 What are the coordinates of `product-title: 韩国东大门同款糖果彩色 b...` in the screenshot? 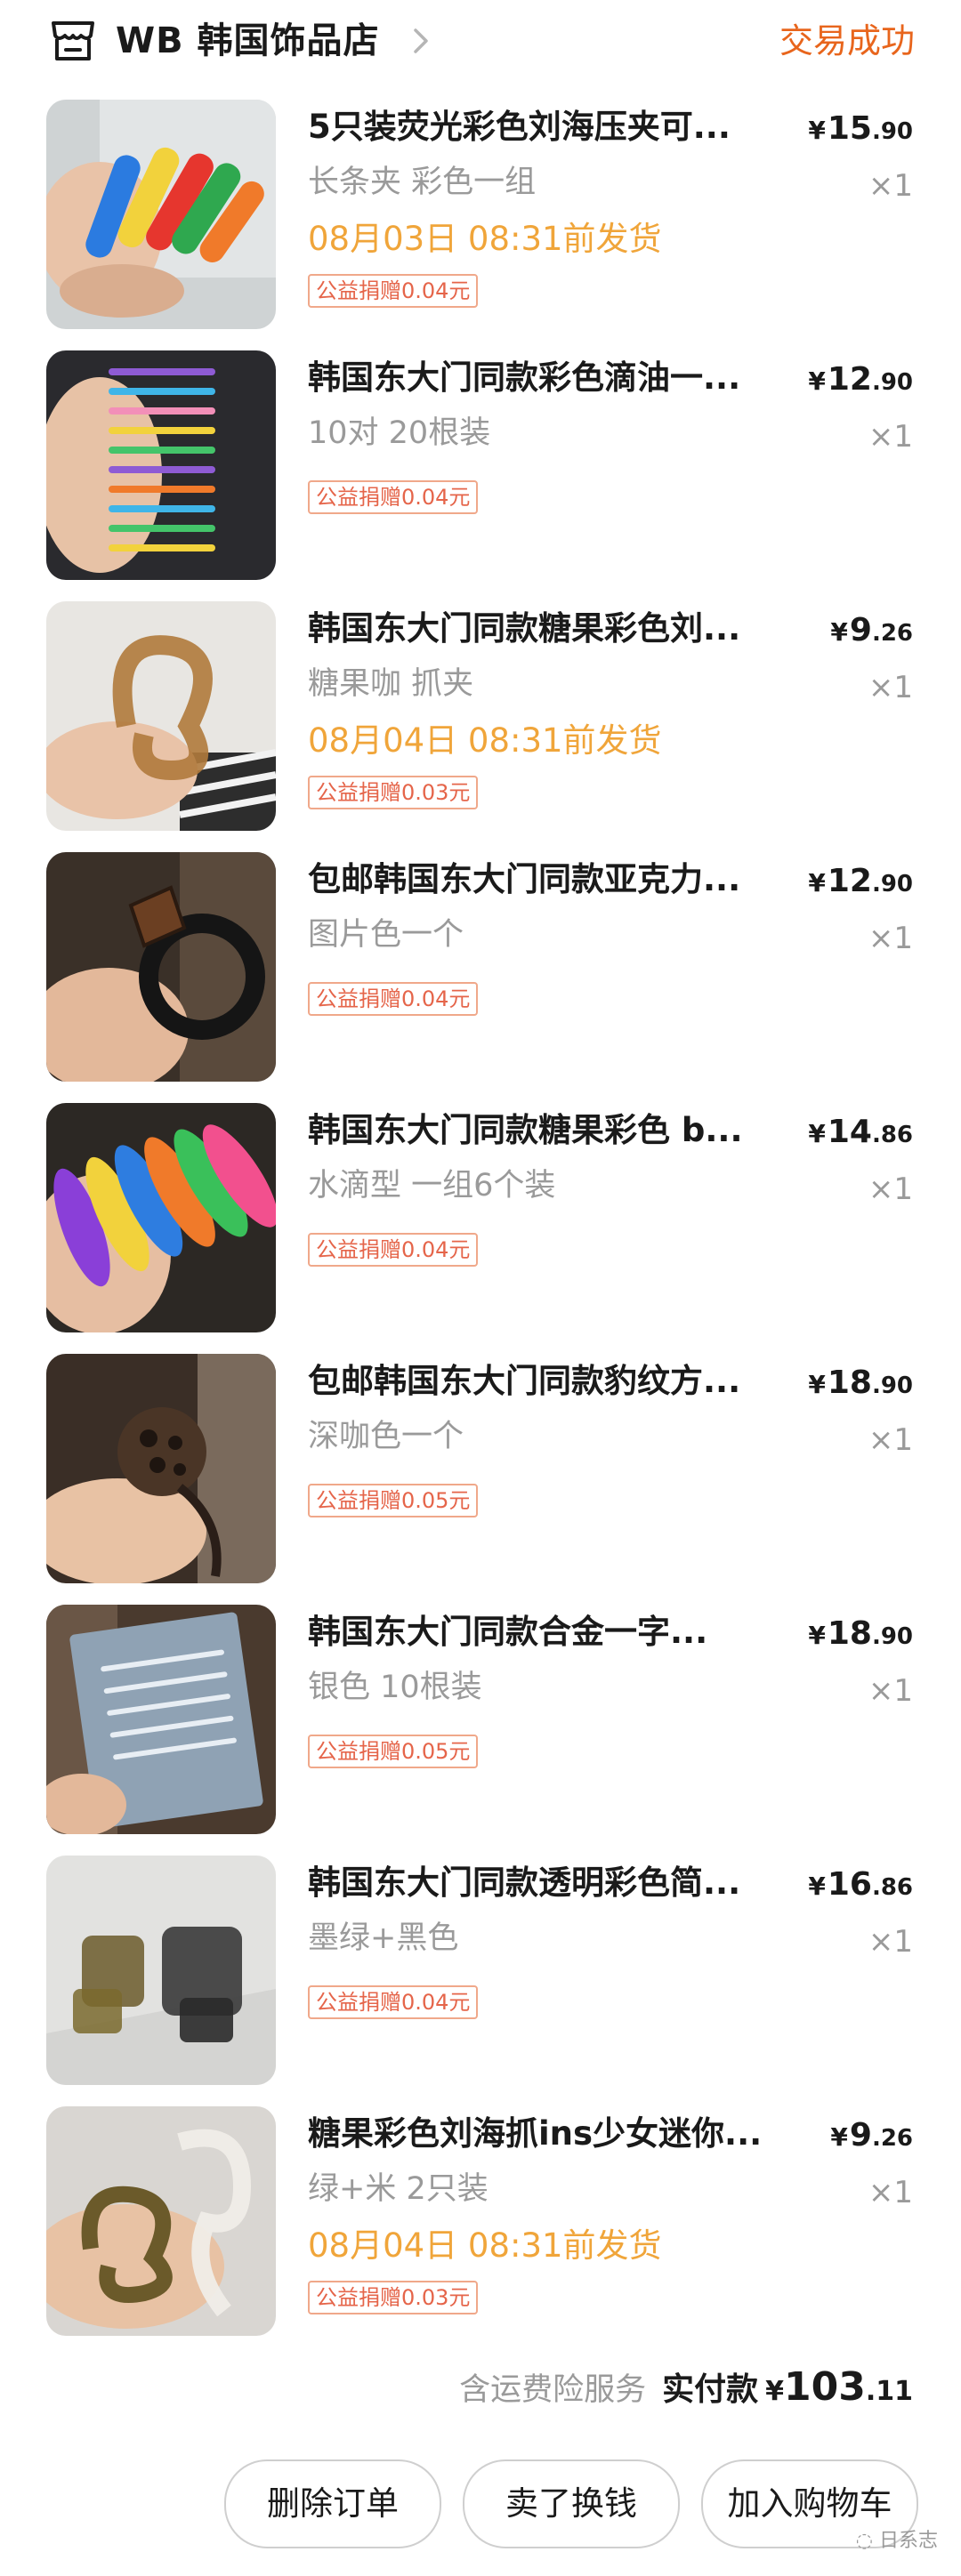 It's located at (555, 1130).